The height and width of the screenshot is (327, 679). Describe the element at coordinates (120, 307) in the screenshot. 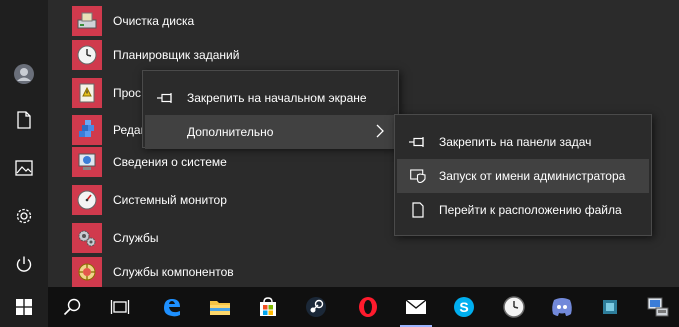

I see `task-view-icon` at that location.